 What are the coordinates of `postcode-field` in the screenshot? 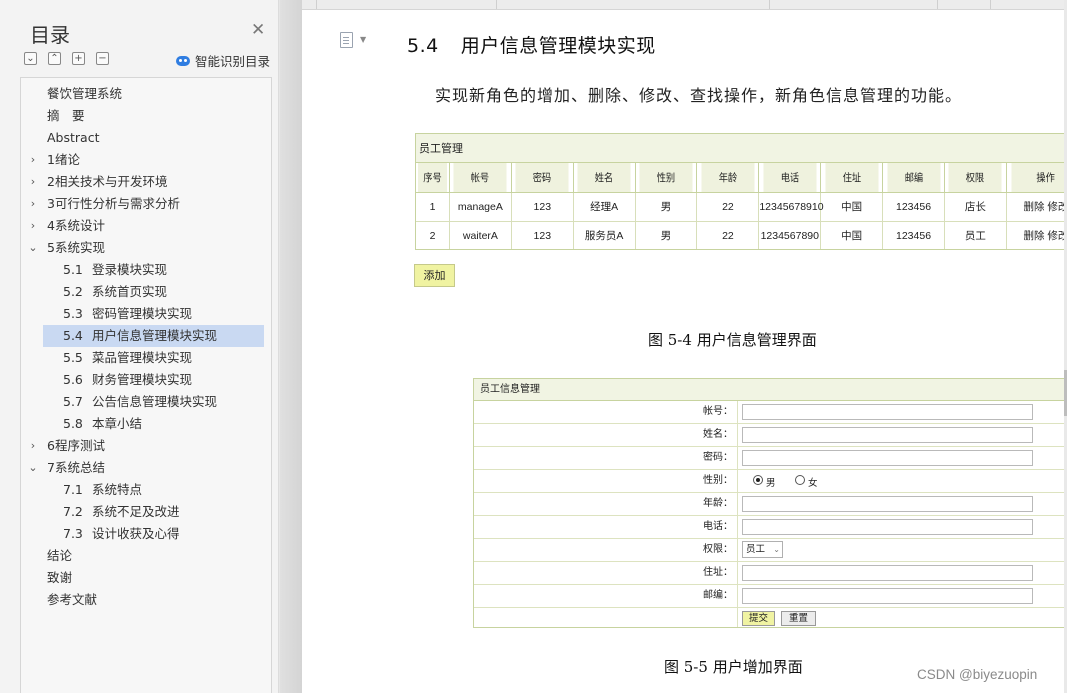 It's located at (887, 596).